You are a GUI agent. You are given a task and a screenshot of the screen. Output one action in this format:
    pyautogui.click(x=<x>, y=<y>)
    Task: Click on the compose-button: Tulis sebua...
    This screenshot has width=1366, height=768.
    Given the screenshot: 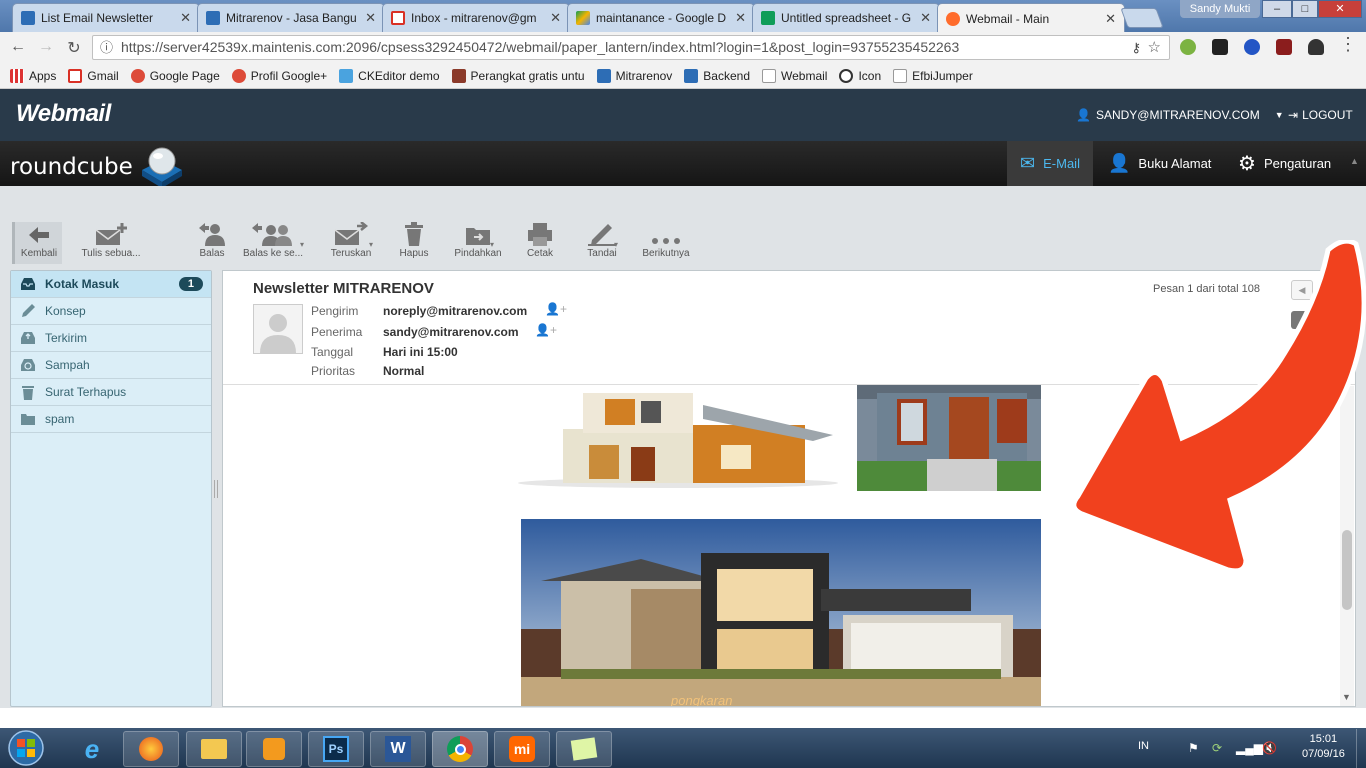 What is the action you would take?
    pyautogui.click(x=111, y=239)
    